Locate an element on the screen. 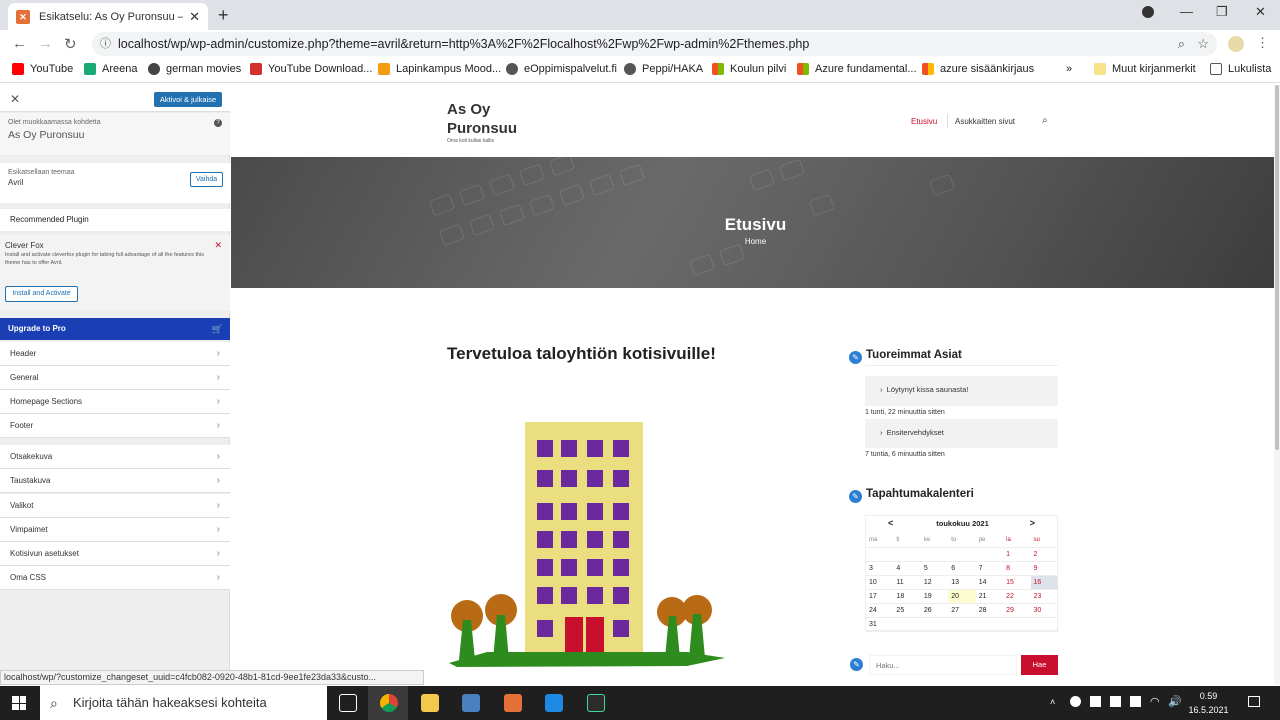  plugin-name: Clever Fox is located at coordinates (24, 245).